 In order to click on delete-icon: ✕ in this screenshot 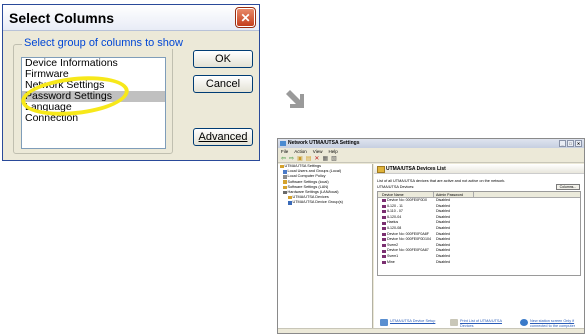, I will do `click(316, 159)`.